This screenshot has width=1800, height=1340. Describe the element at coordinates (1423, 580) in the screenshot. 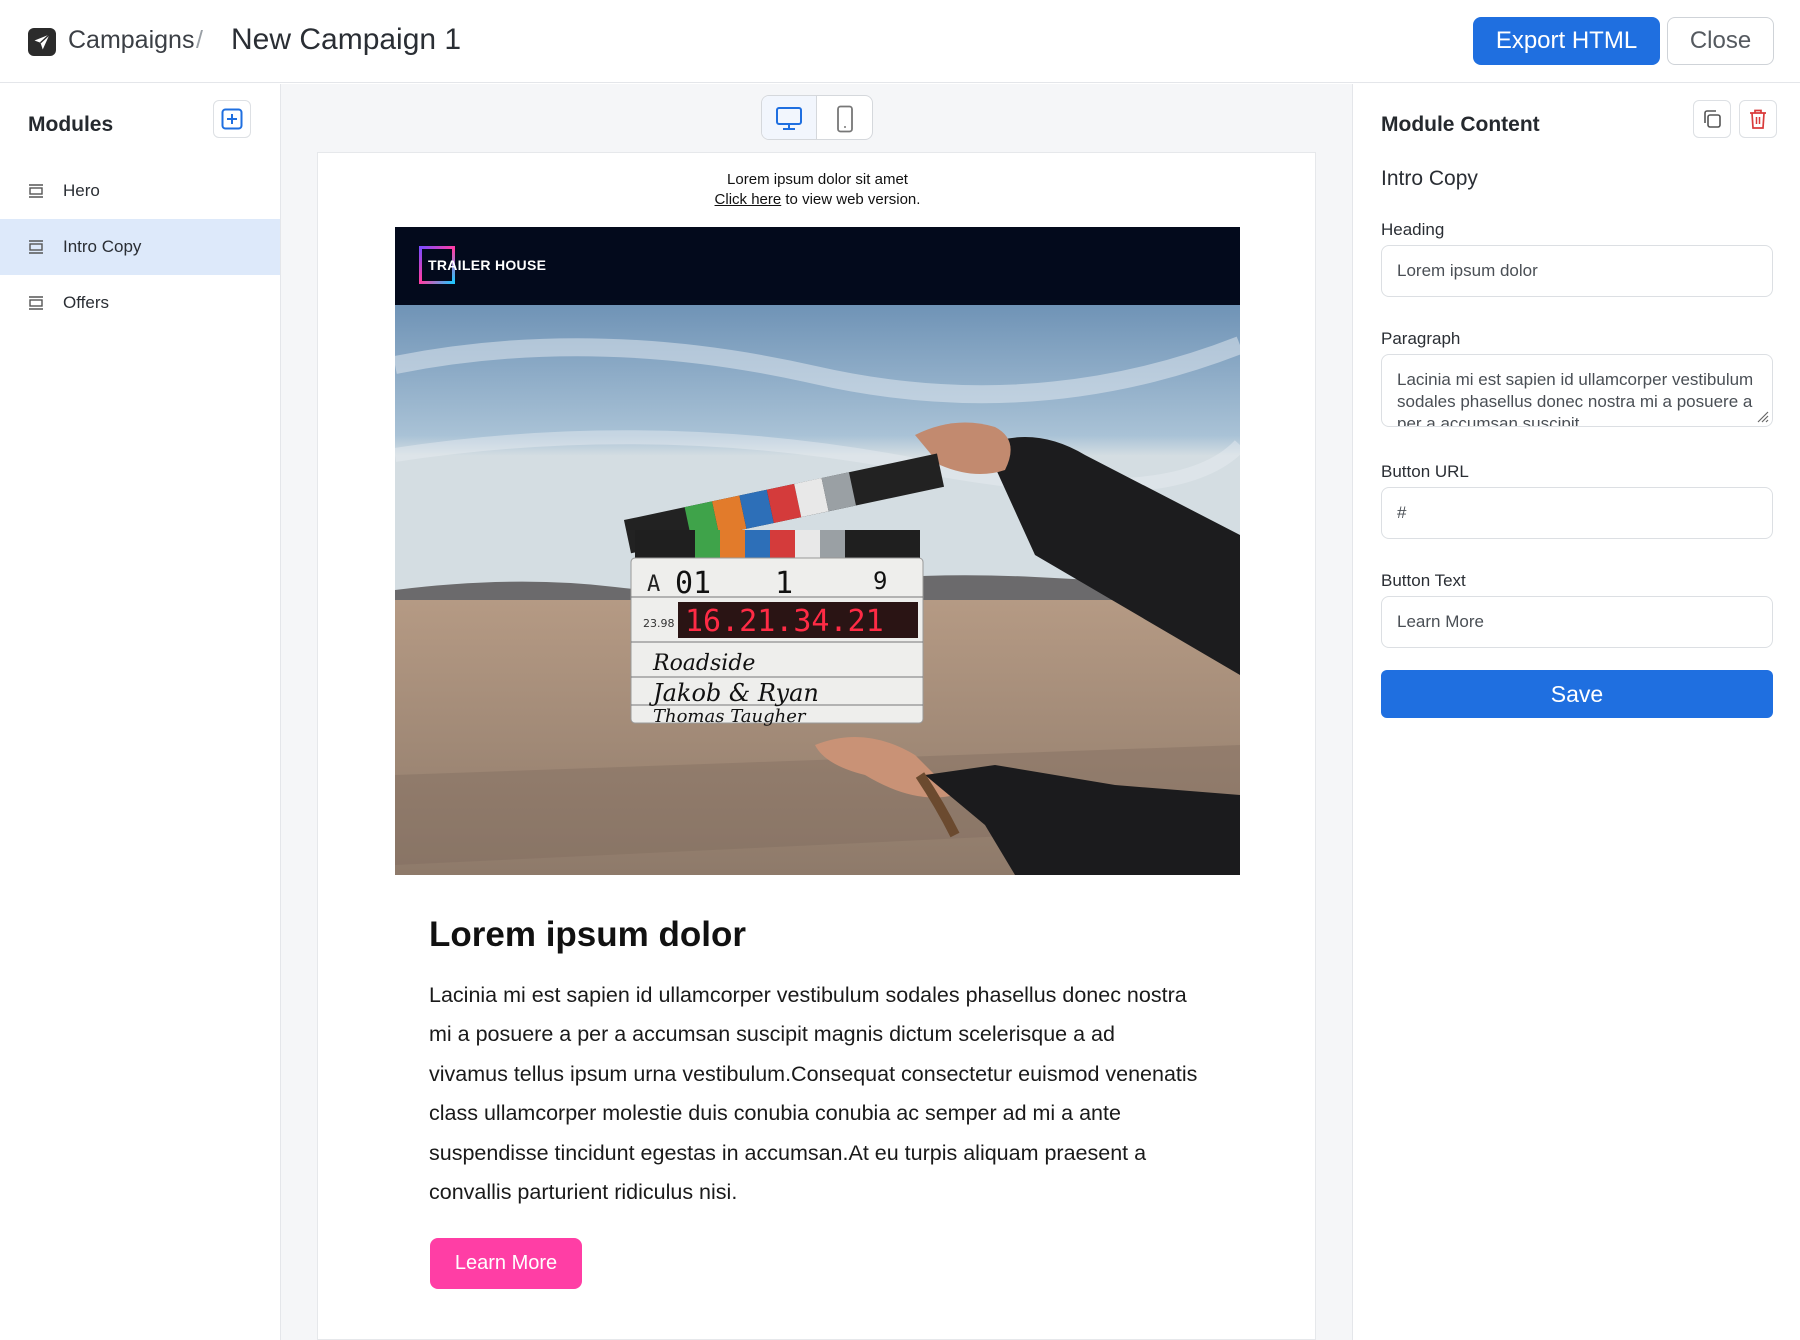

I see `button-text-label: Button Text` at that location.